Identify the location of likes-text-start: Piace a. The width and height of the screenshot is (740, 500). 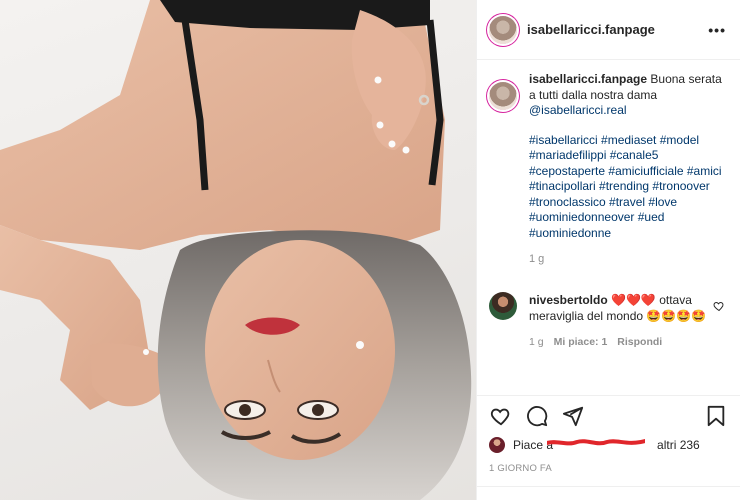
(533, 445).